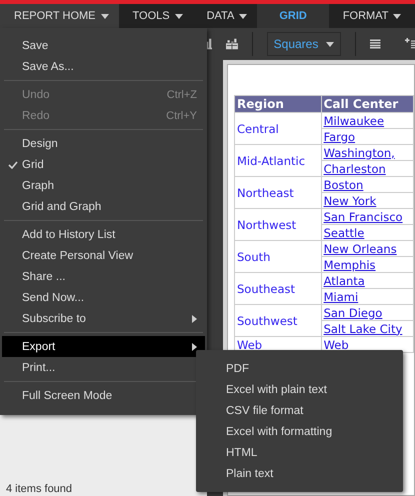  Describe the element at coordinates (103, 164) in the screenshot. I see `menu-item: Grid` at that location.